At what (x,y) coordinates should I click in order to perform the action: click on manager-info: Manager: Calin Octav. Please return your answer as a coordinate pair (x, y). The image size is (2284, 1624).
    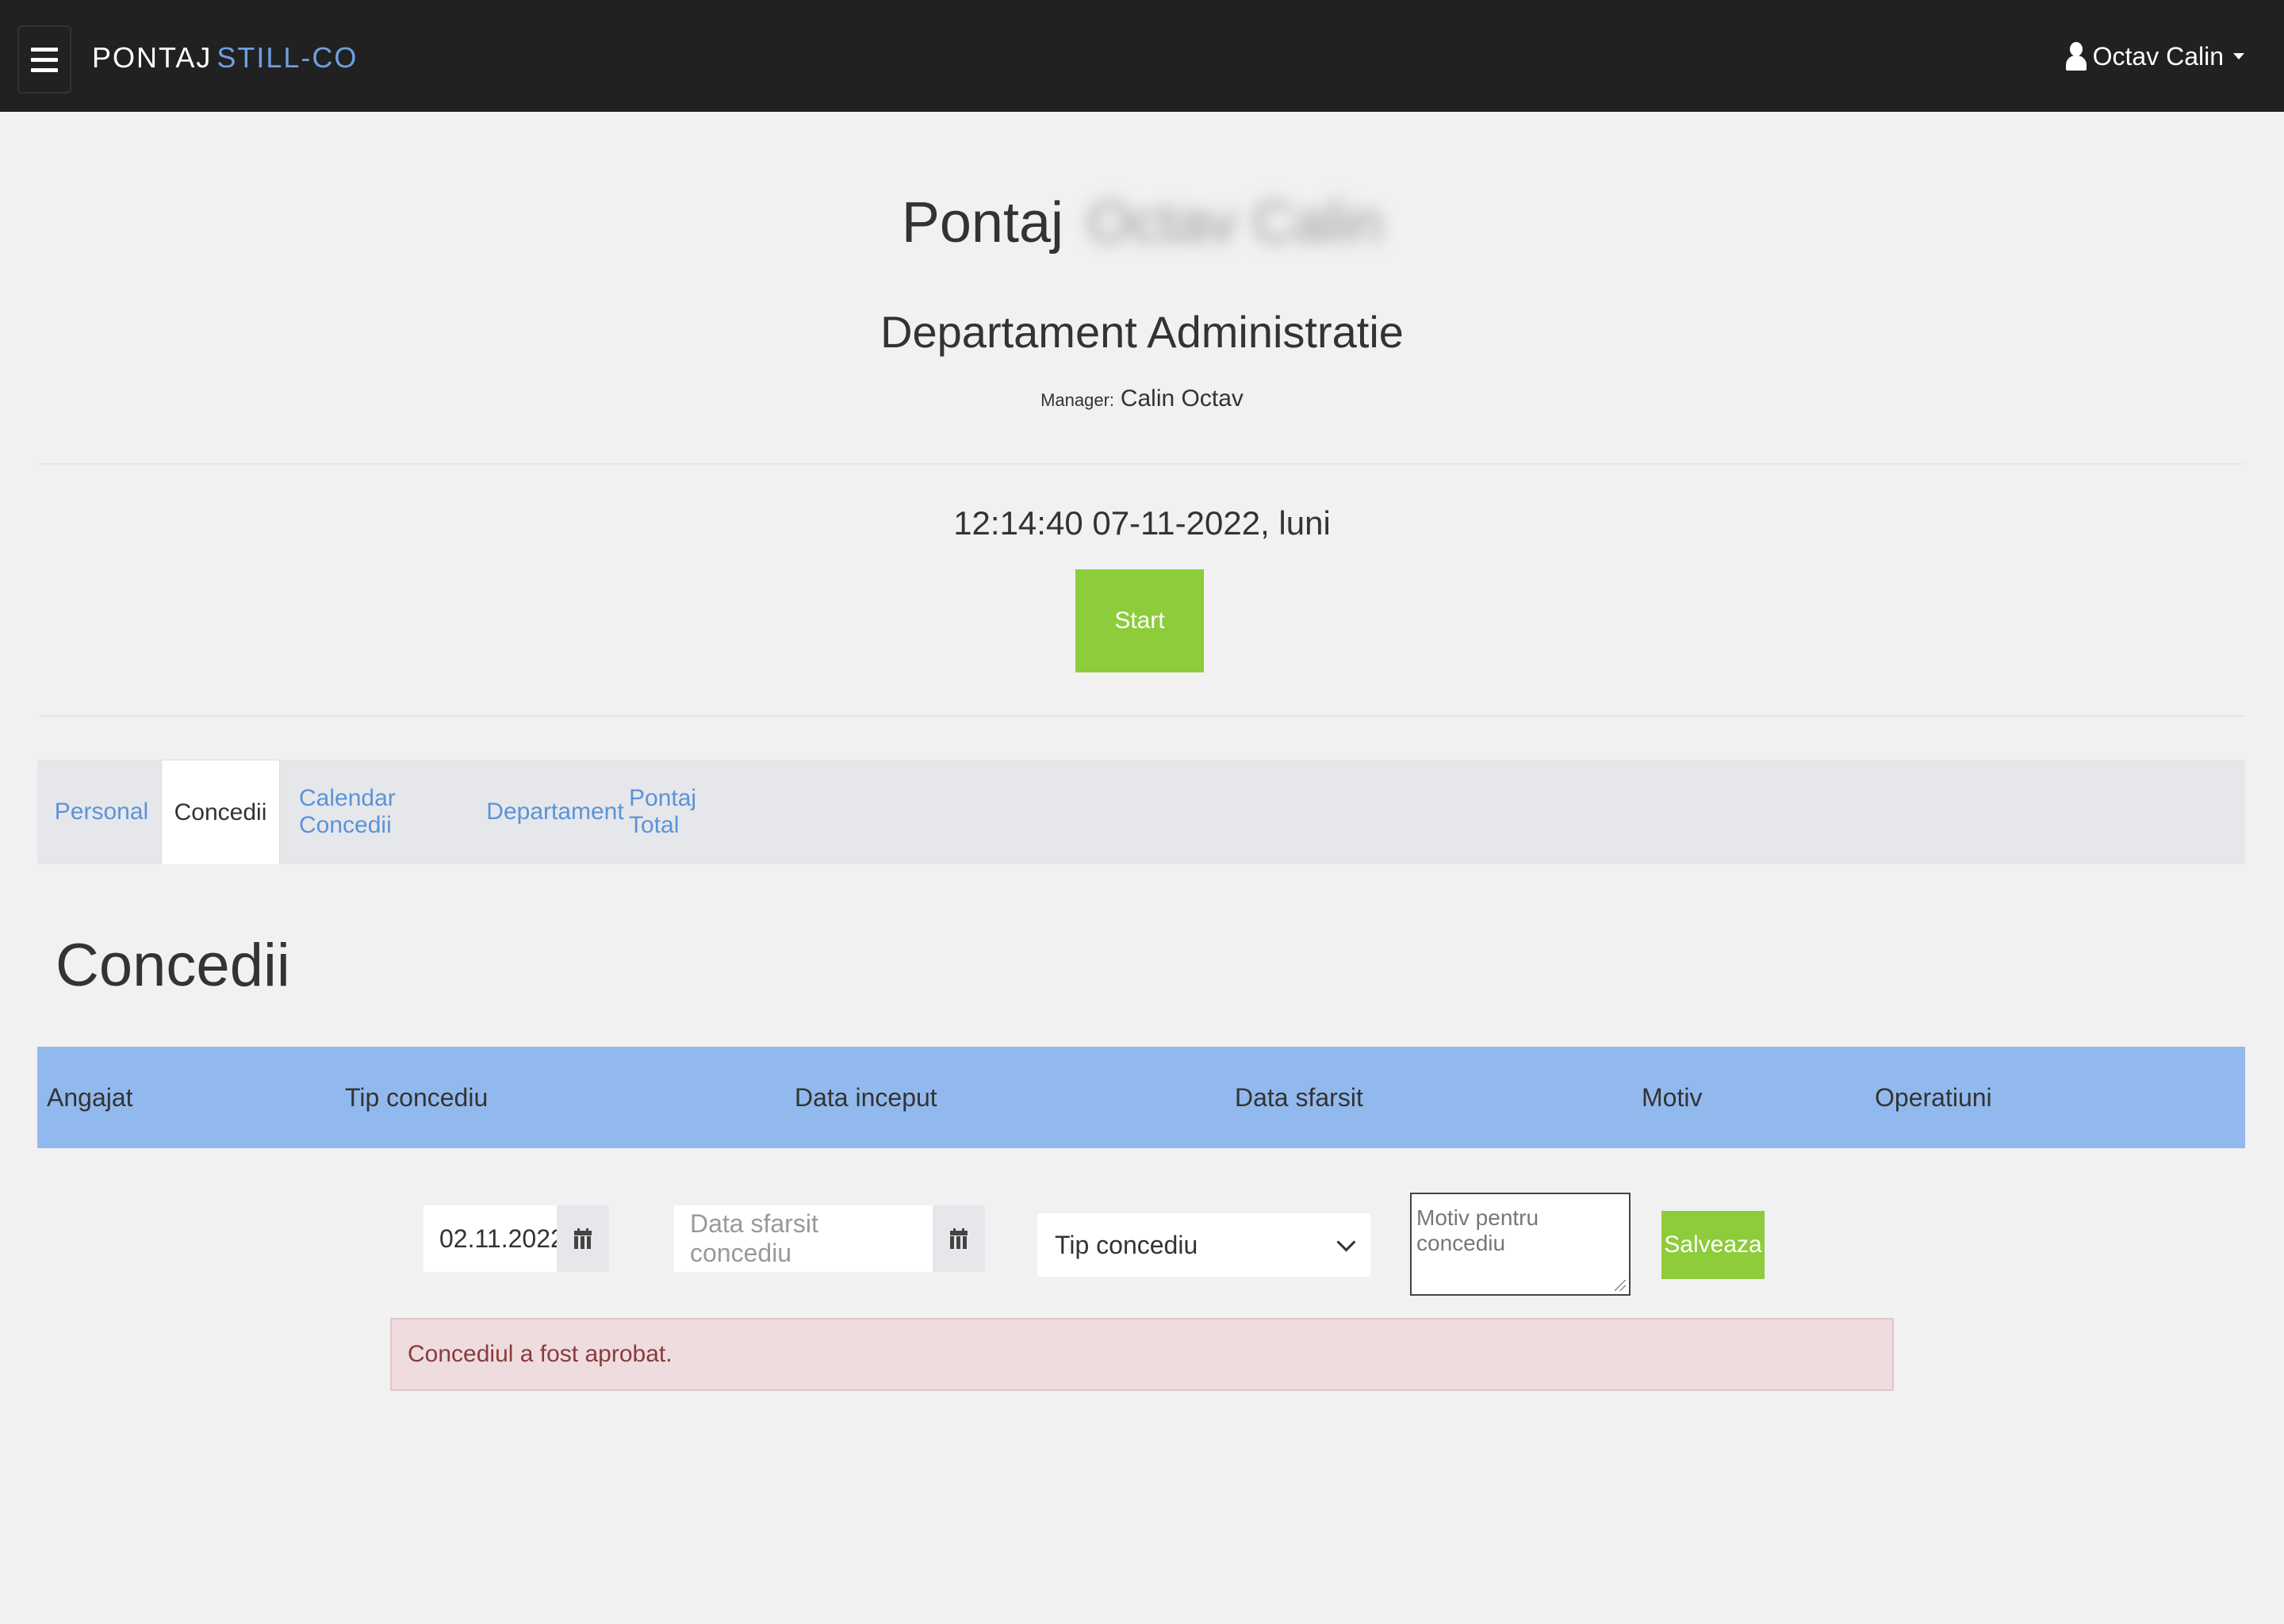
    Looking at the image, I should click on (1142, 398).